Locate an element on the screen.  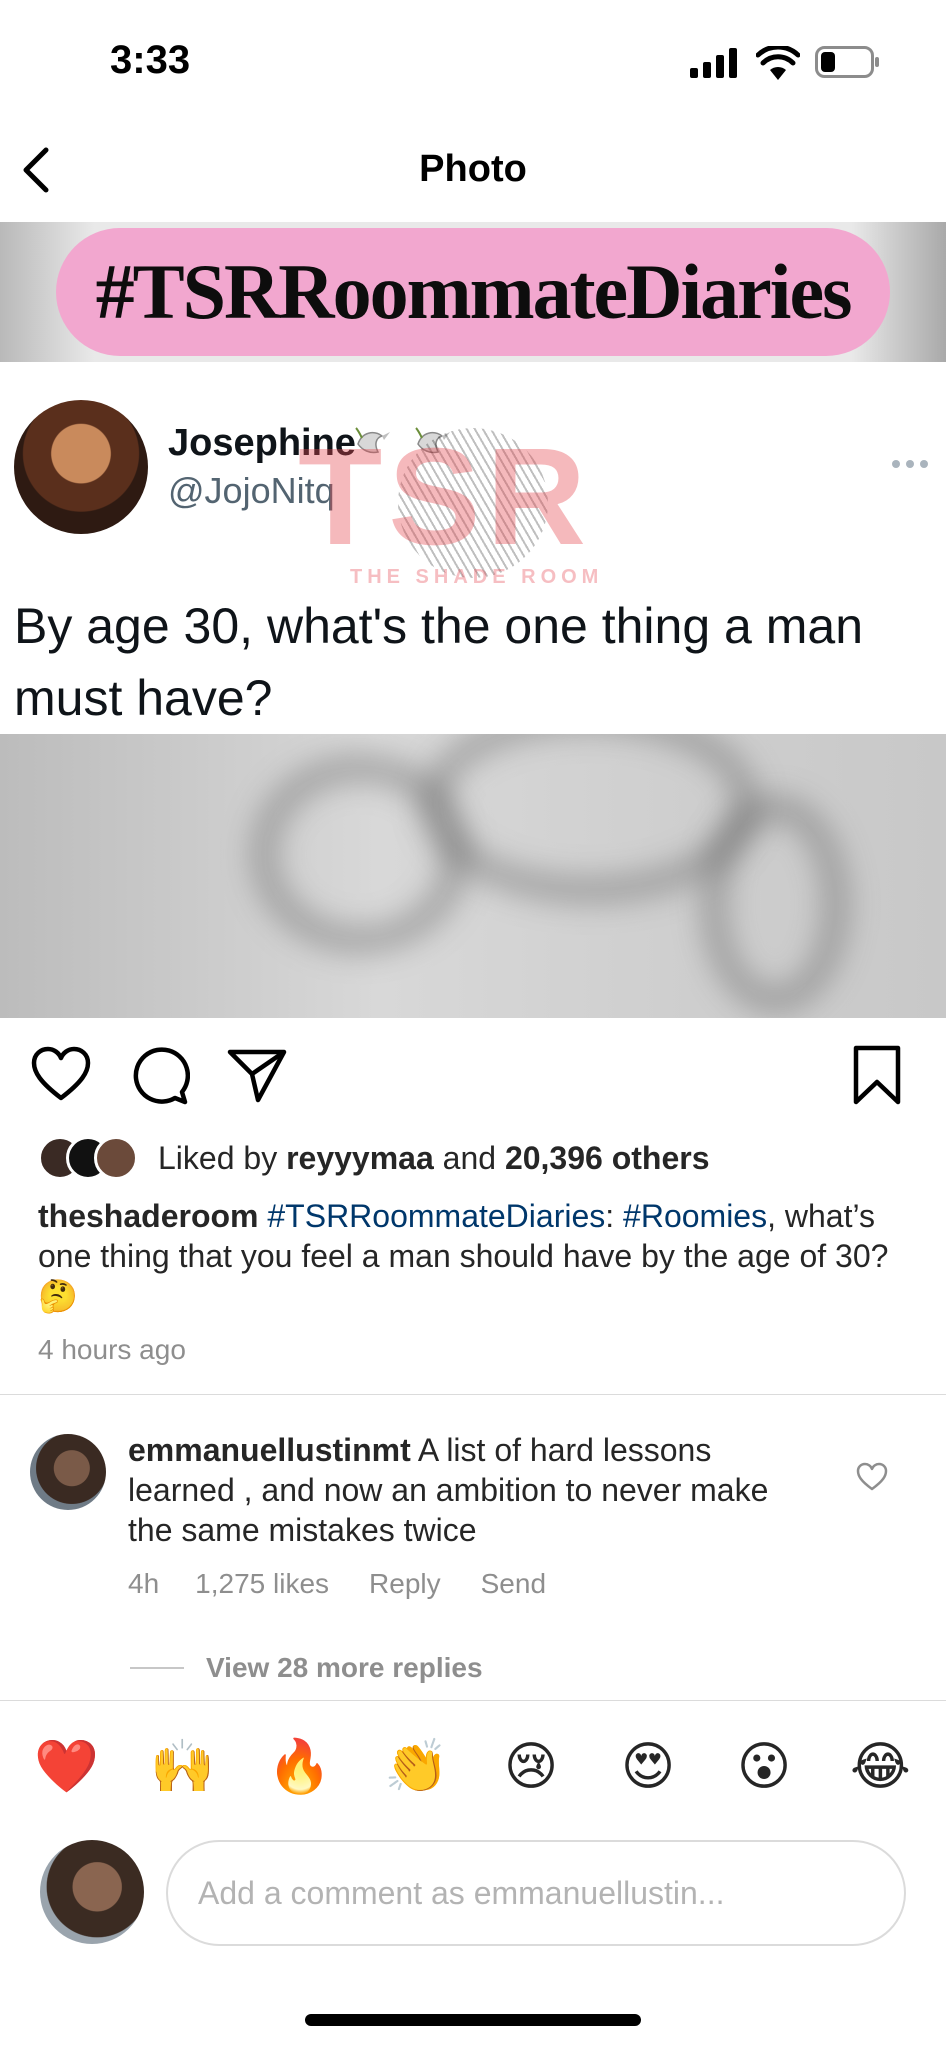
likes-middle: and is located at coordinates (469, 1157).